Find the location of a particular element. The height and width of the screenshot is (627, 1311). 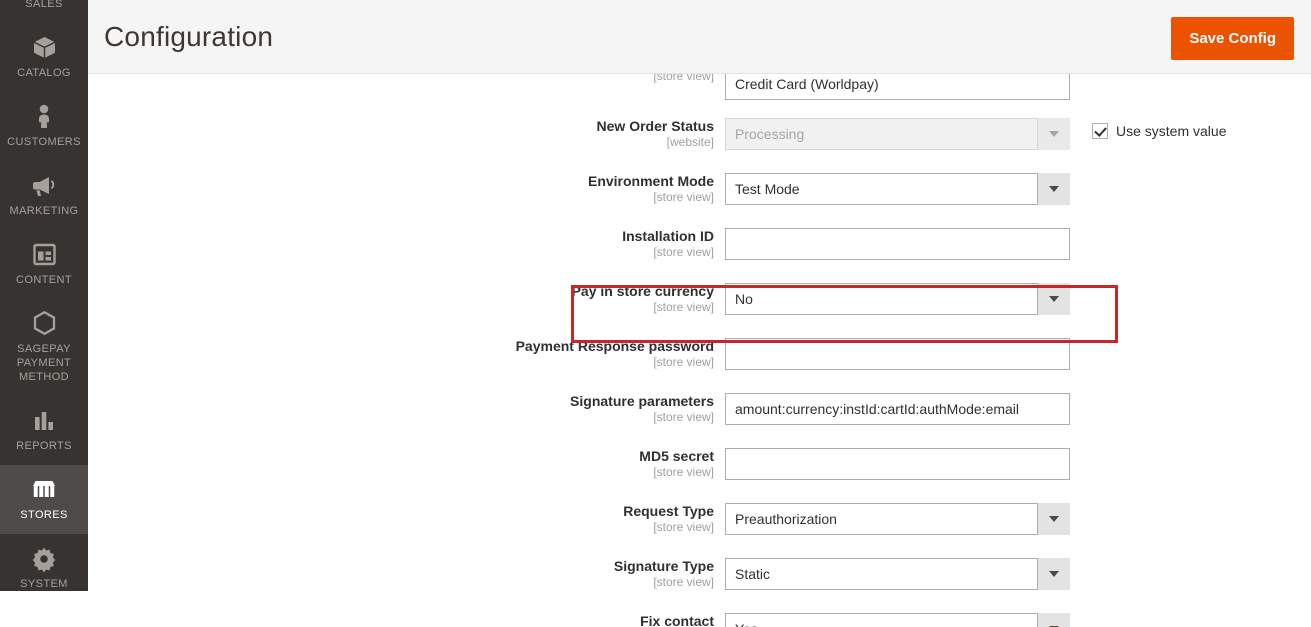

field-row-title: [store view] is located at coordinates (699, 98).